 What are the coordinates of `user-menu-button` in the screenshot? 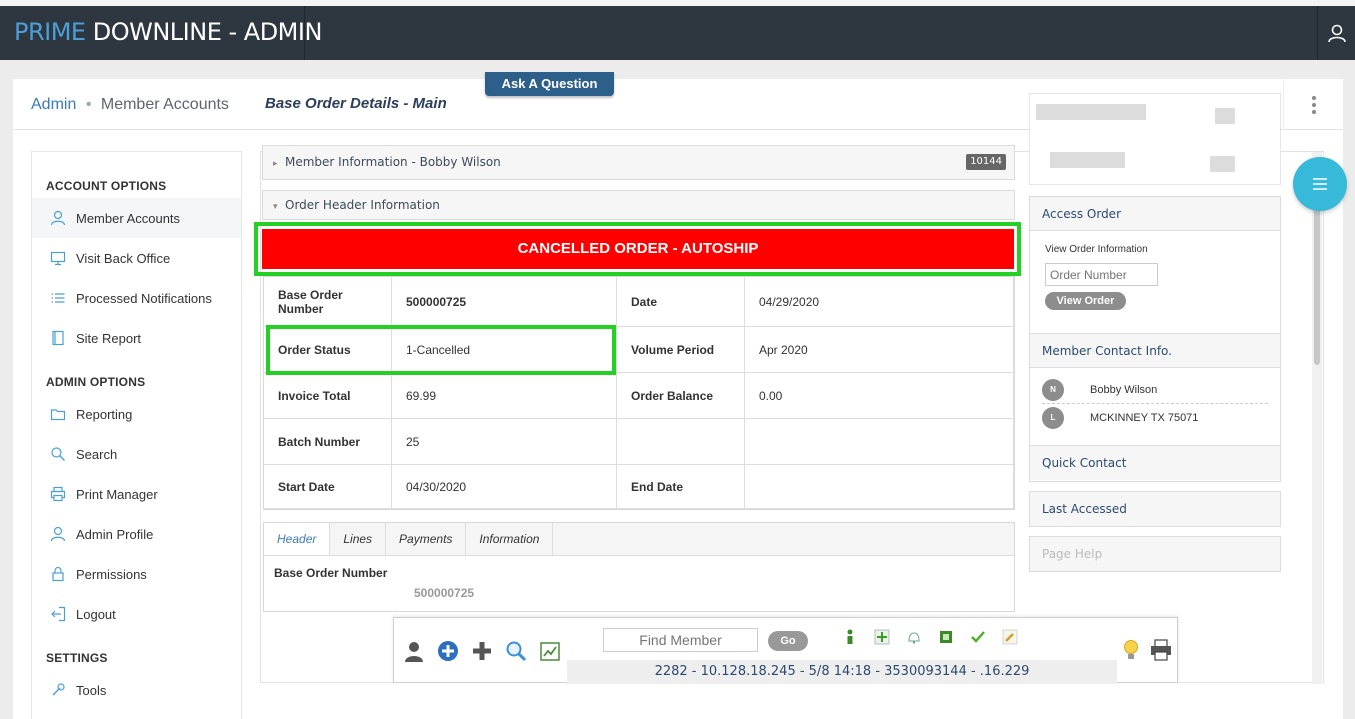 It's located at (1336, 33).